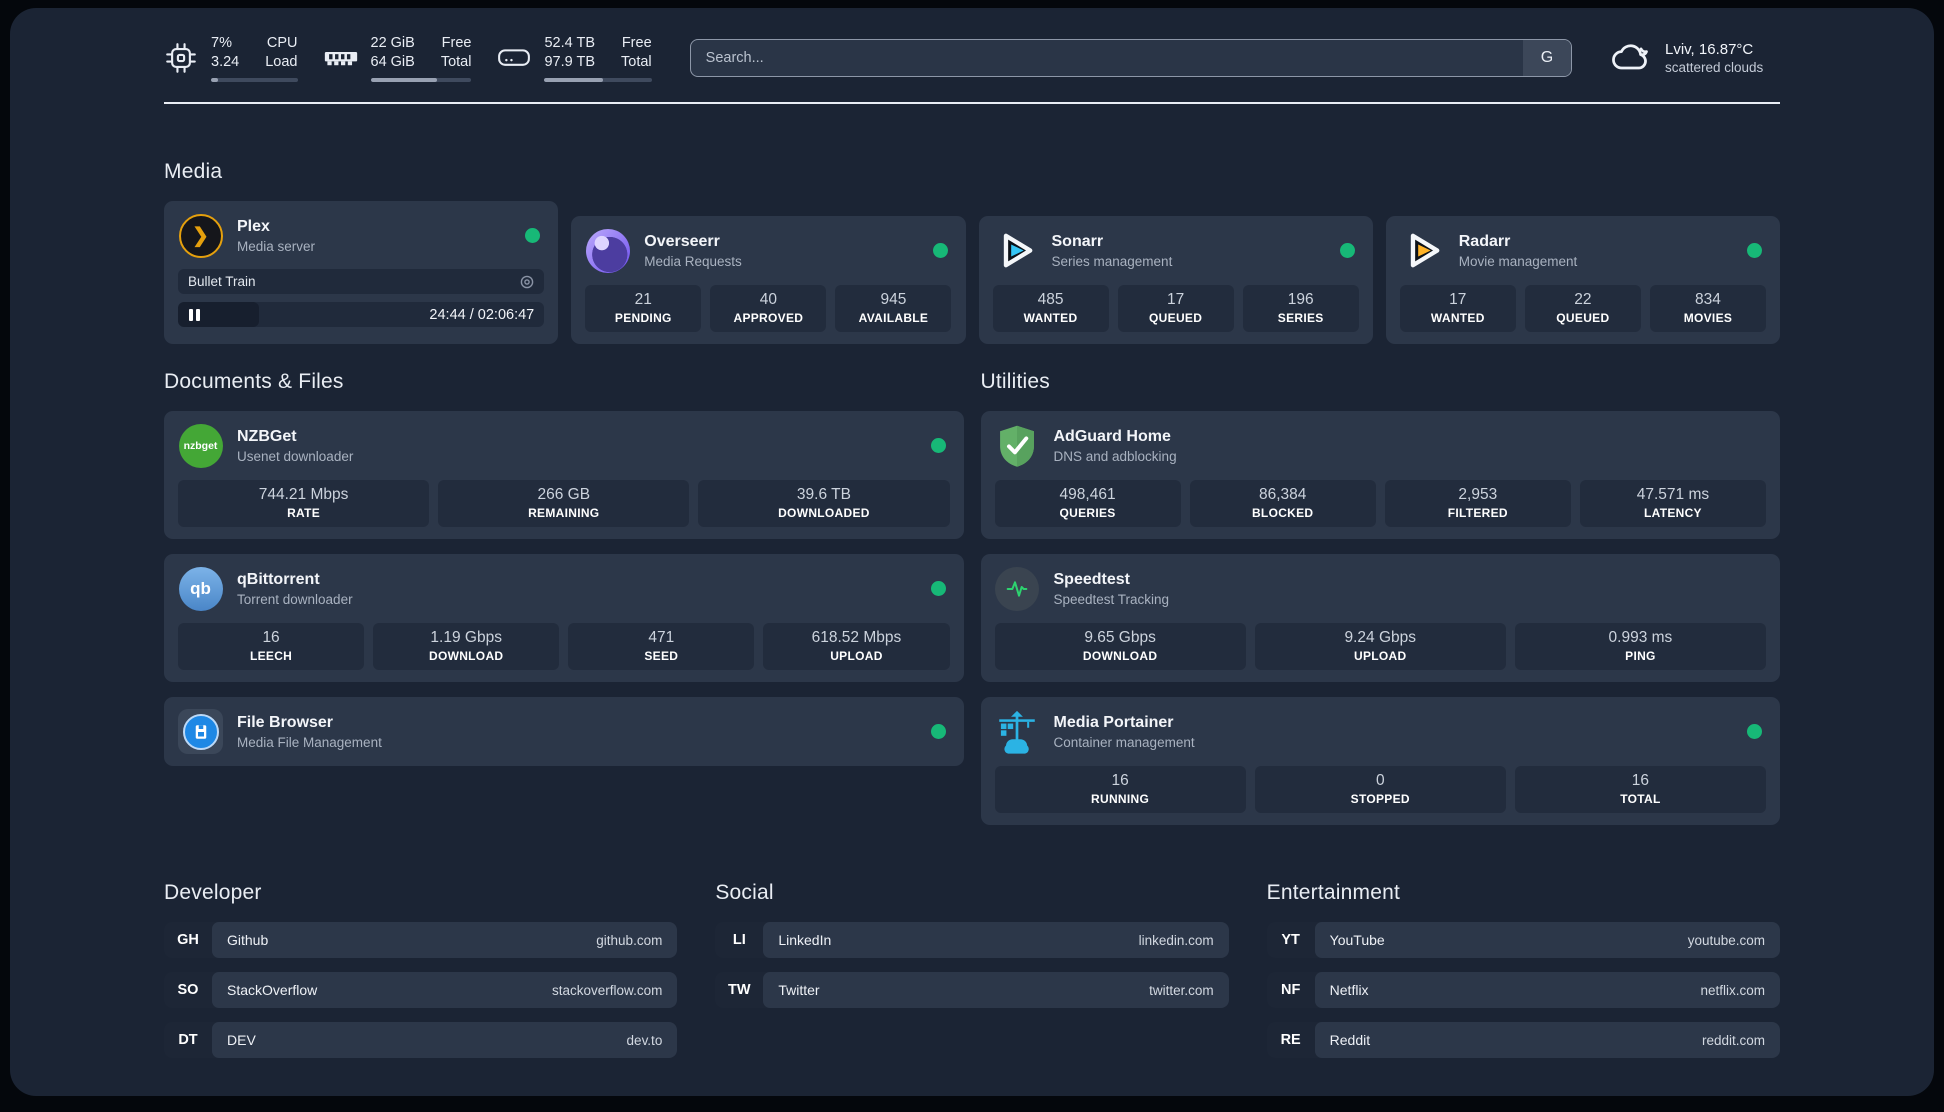 The width and height of the screenshot is (1944, 1112). I want to click on link-stackoverflow: SO StackOverflow stackoverflow.com, so click(421, 990).